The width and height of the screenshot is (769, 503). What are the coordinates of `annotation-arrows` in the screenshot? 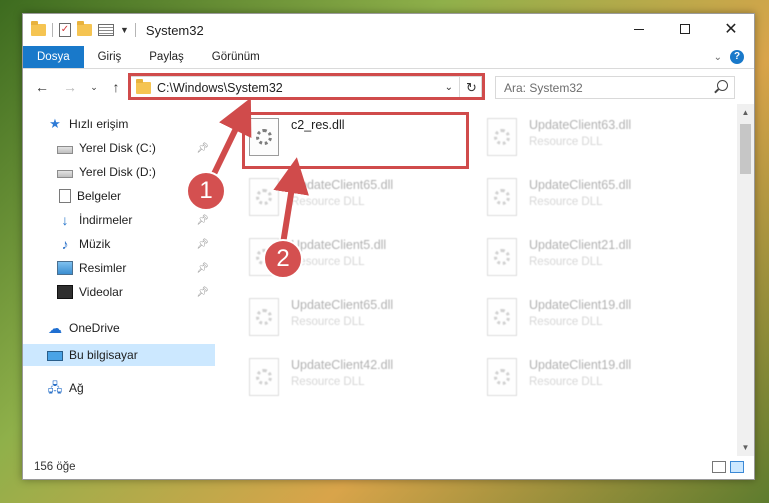 It's located at (259, 174).